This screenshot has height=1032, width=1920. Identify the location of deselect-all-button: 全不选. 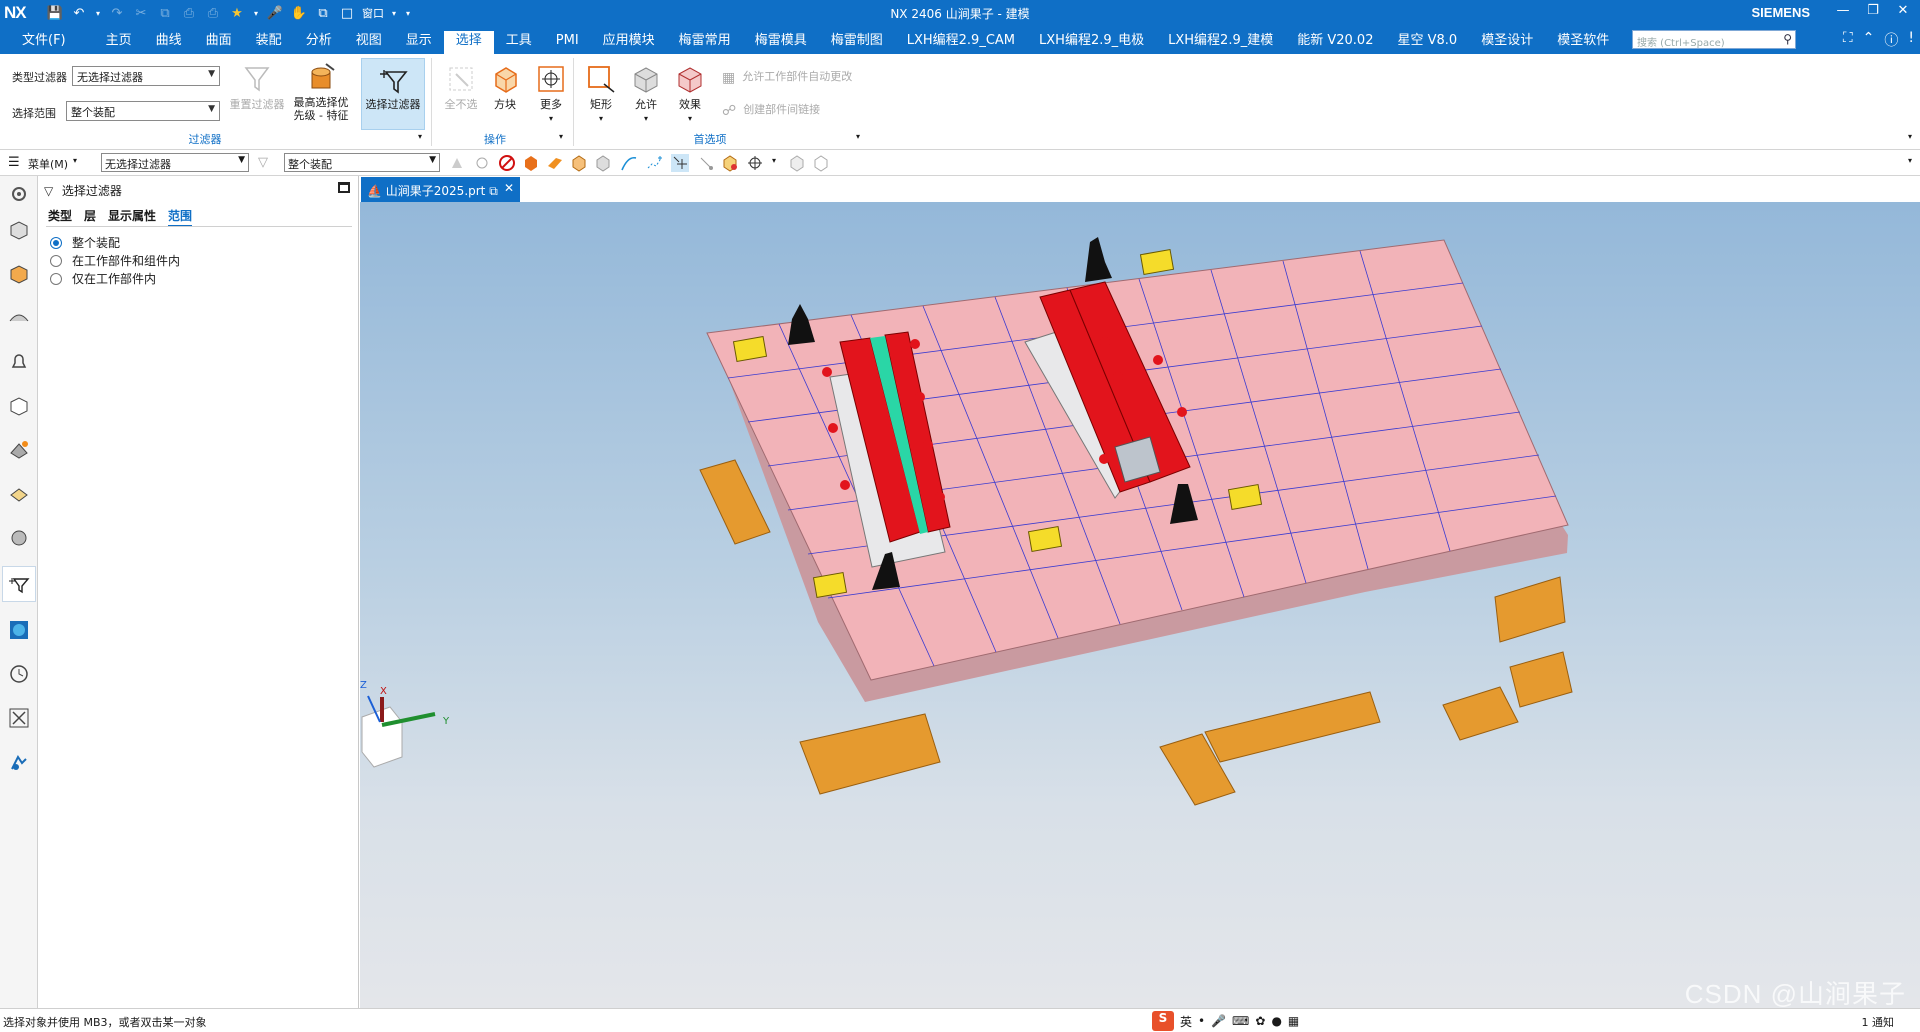
(461, 86).